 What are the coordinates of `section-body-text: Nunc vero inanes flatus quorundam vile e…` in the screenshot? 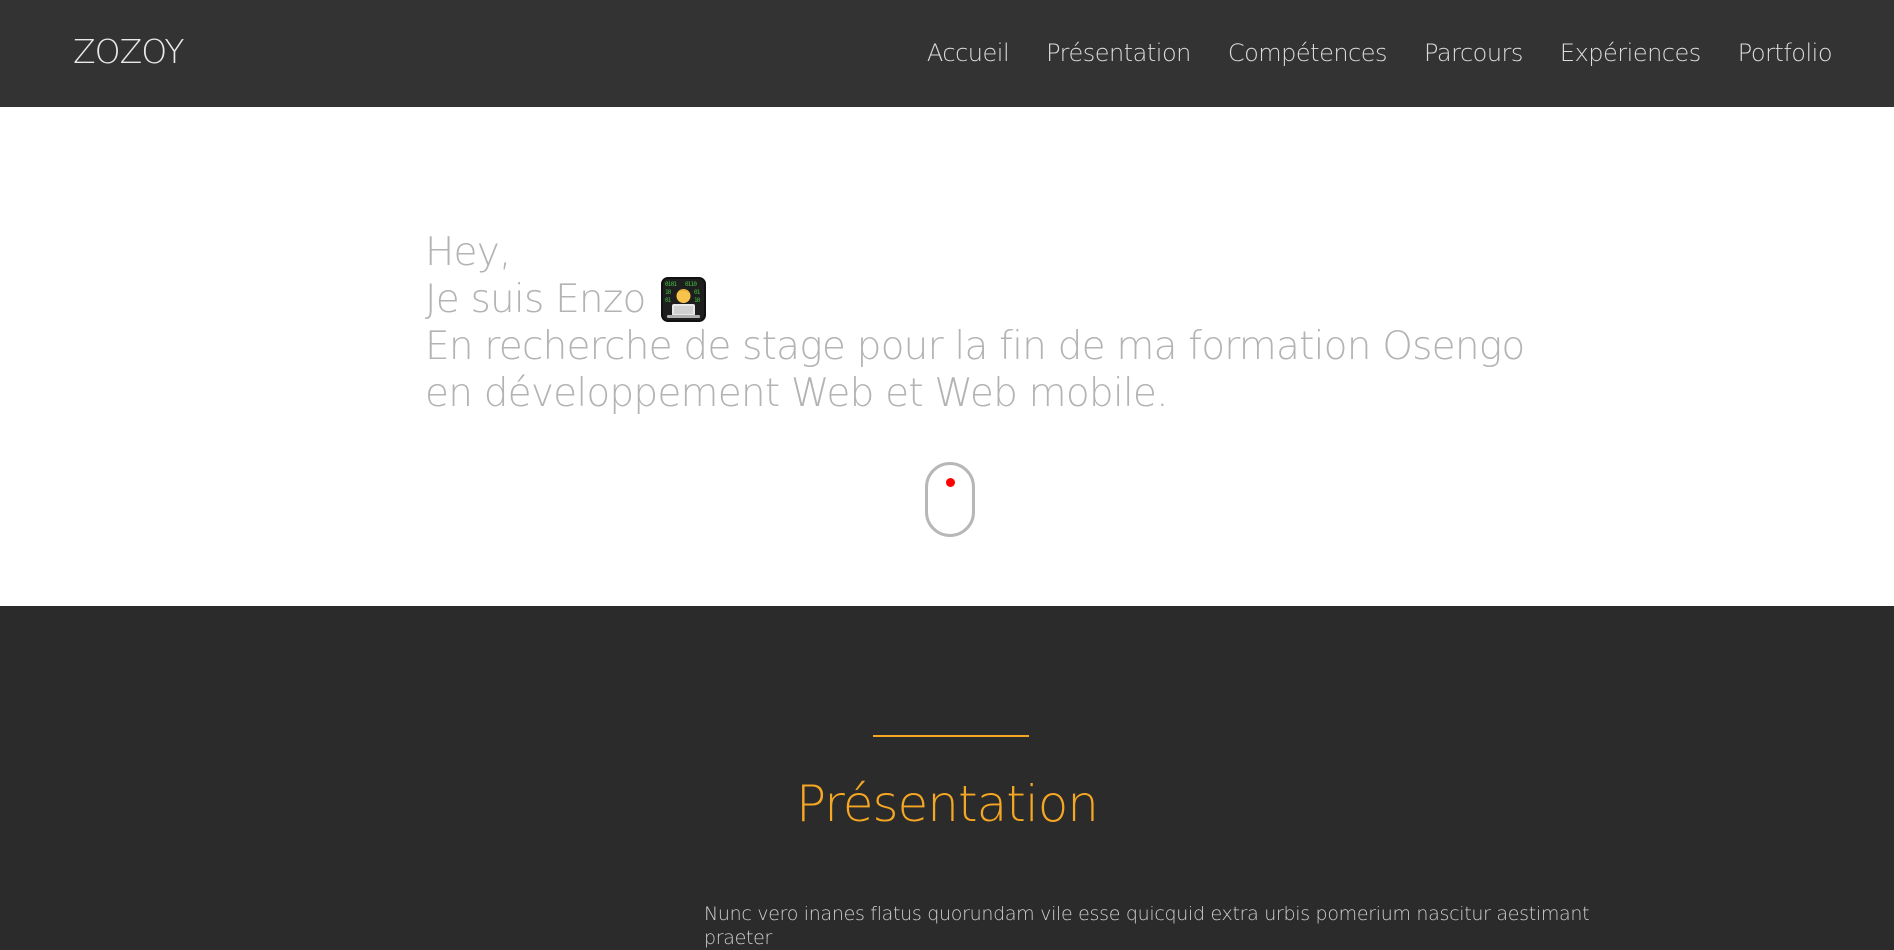 It's located at (1147, 926).